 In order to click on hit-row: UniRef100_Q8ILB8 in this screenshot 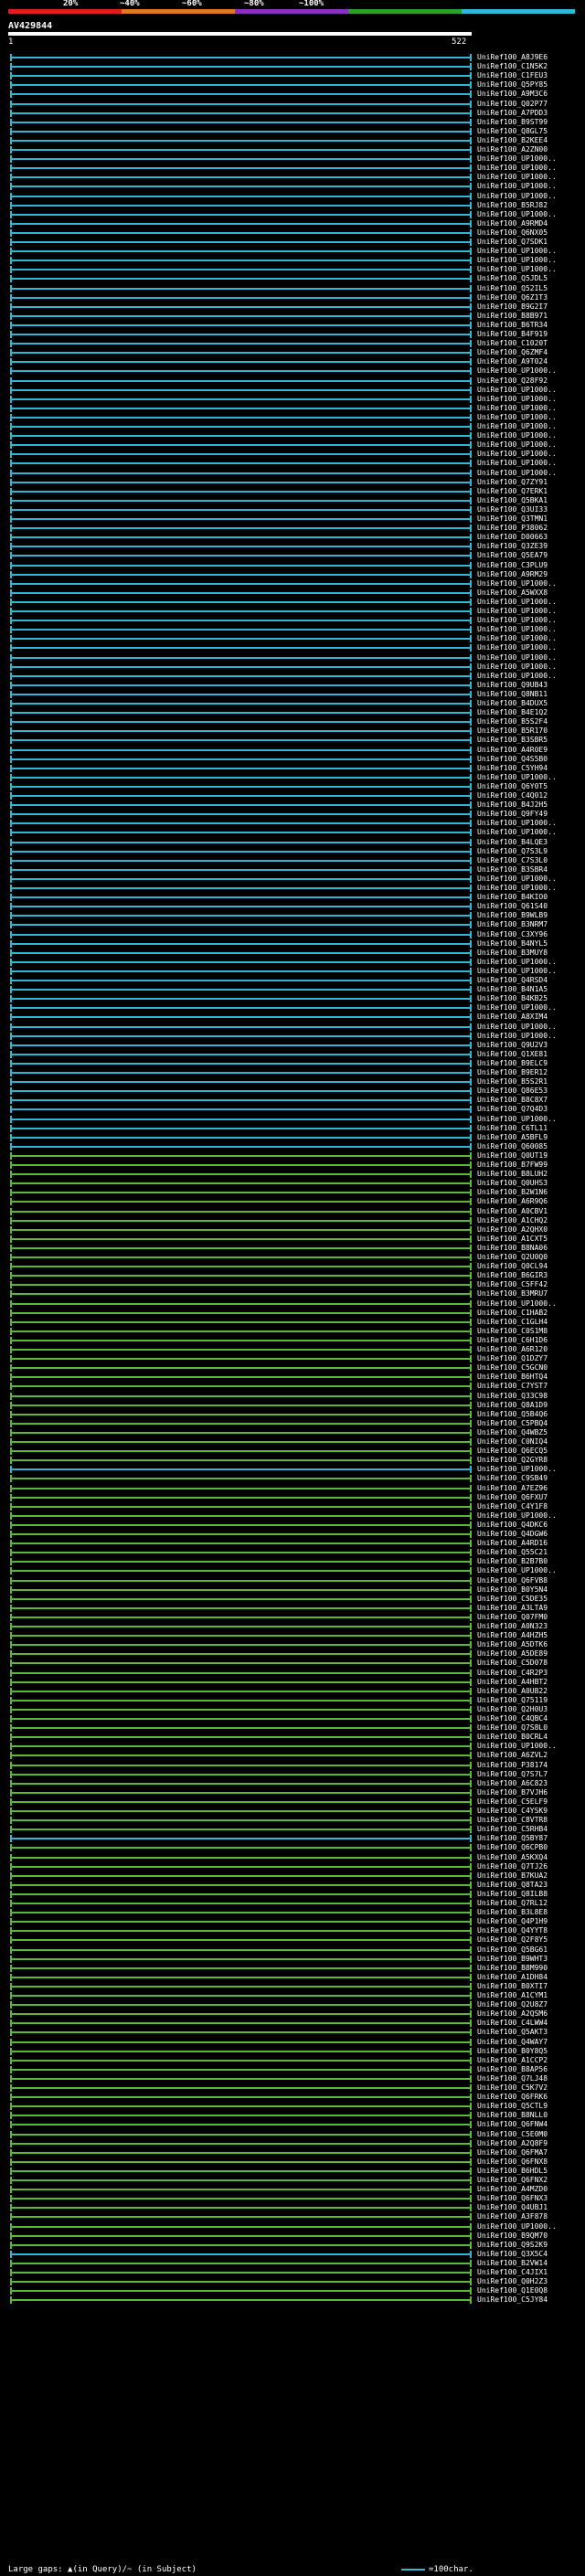, I will do `click(293, 1894)`.